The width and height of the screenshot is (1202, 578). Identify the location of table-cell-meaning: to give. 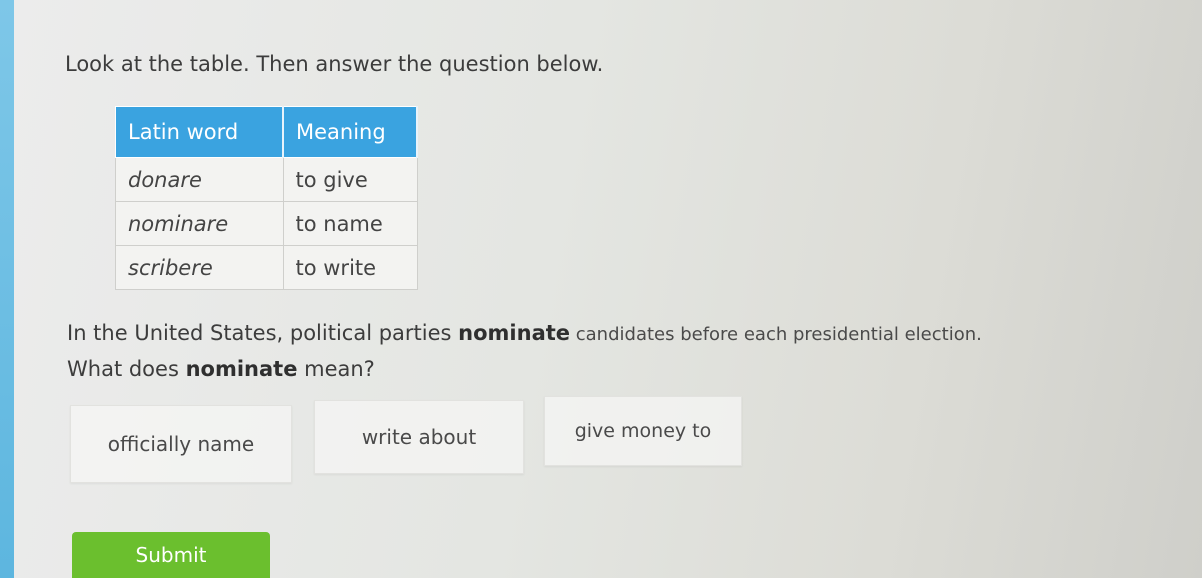
(350, 179).